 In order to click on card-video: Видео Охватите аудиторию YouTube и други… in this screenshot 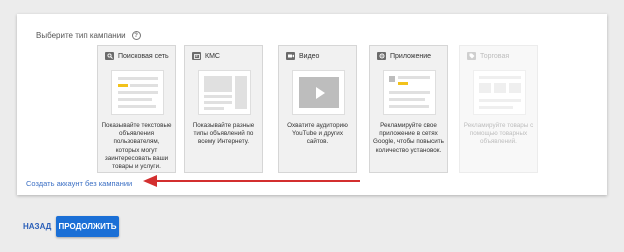, I will do `click(317, 109)`.